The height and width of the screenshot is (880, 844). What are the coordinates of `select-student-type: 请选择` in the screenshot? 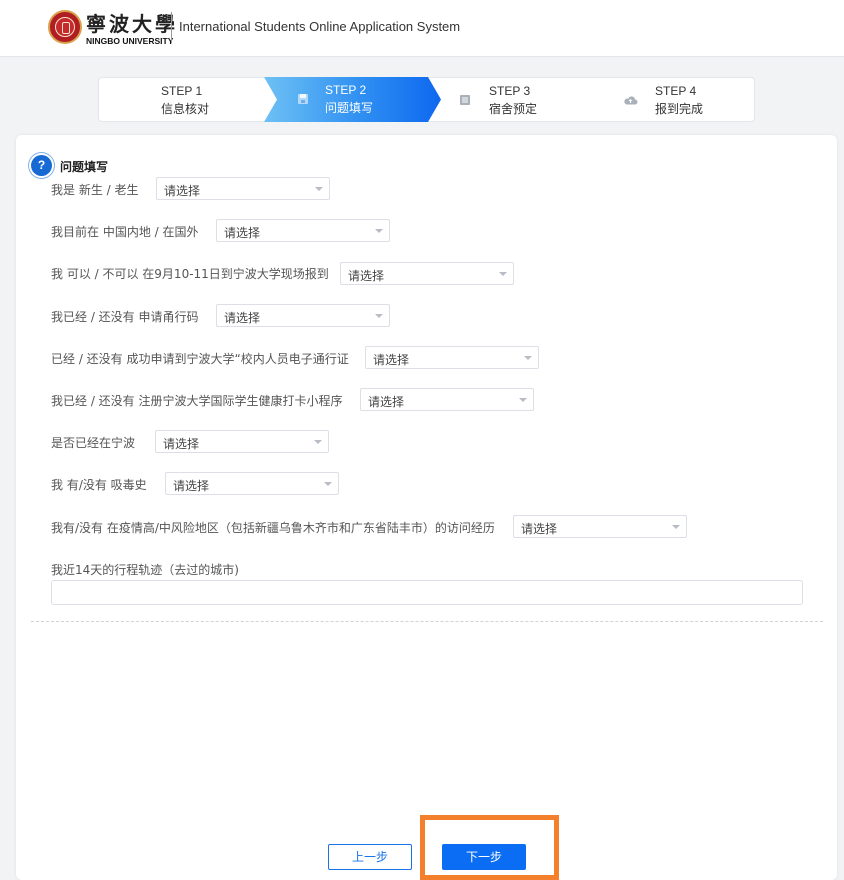 It's located at (243, 188).